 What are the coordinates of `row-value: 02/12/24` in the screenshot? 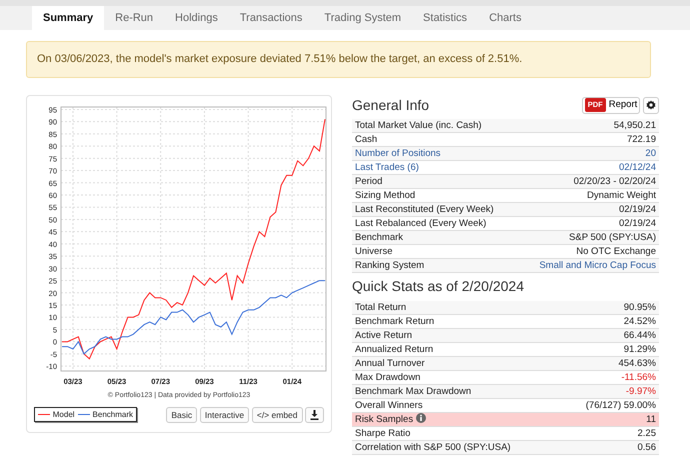 It's located at (588, 167).